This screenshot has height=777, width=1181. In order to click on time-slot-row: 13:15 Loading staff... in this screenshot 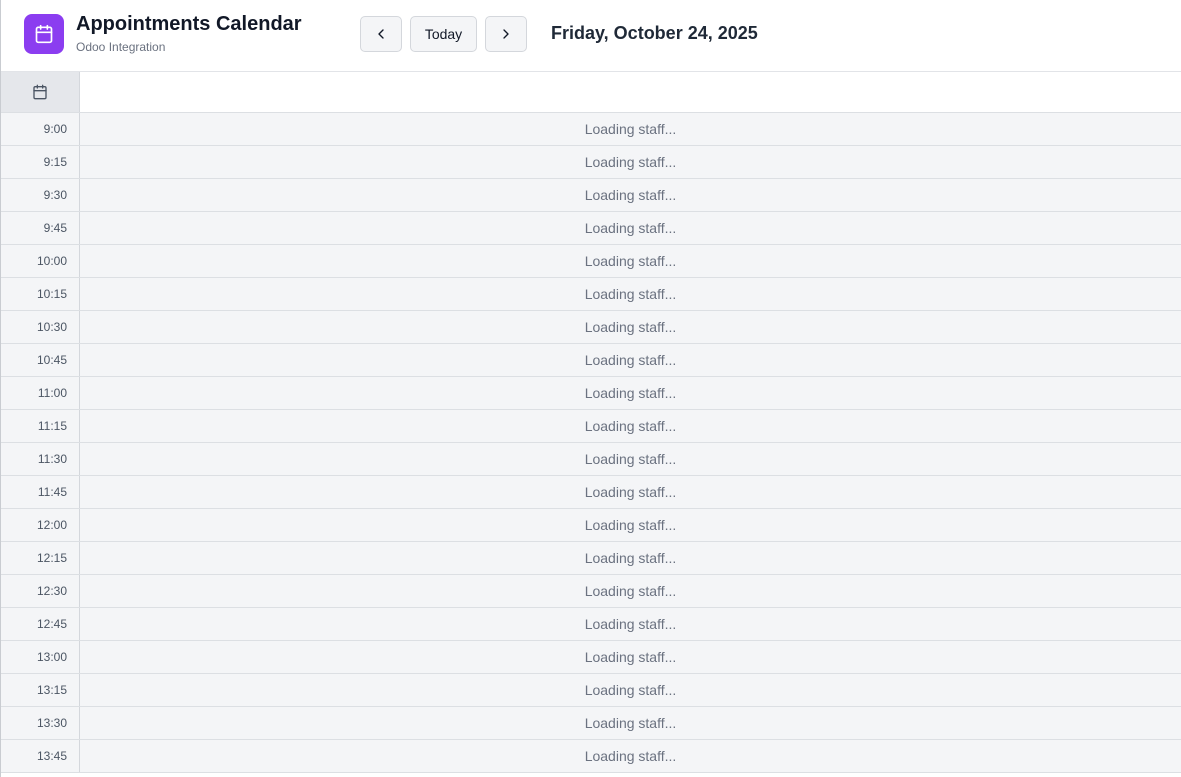, I will do `click(591, 690)`.